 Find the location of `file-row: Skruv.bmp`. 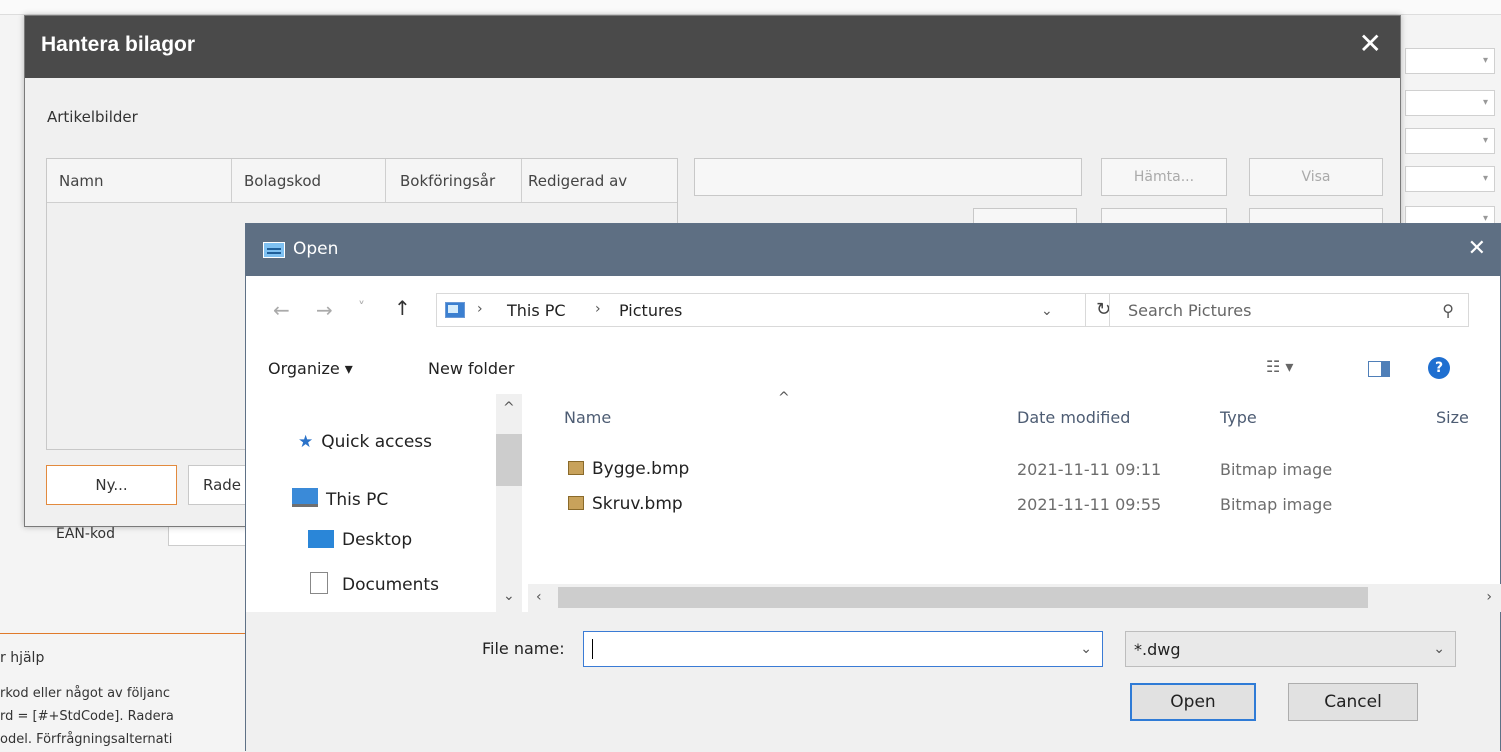

file-row: Skruv.bmp is located at coordinates (625, 504).